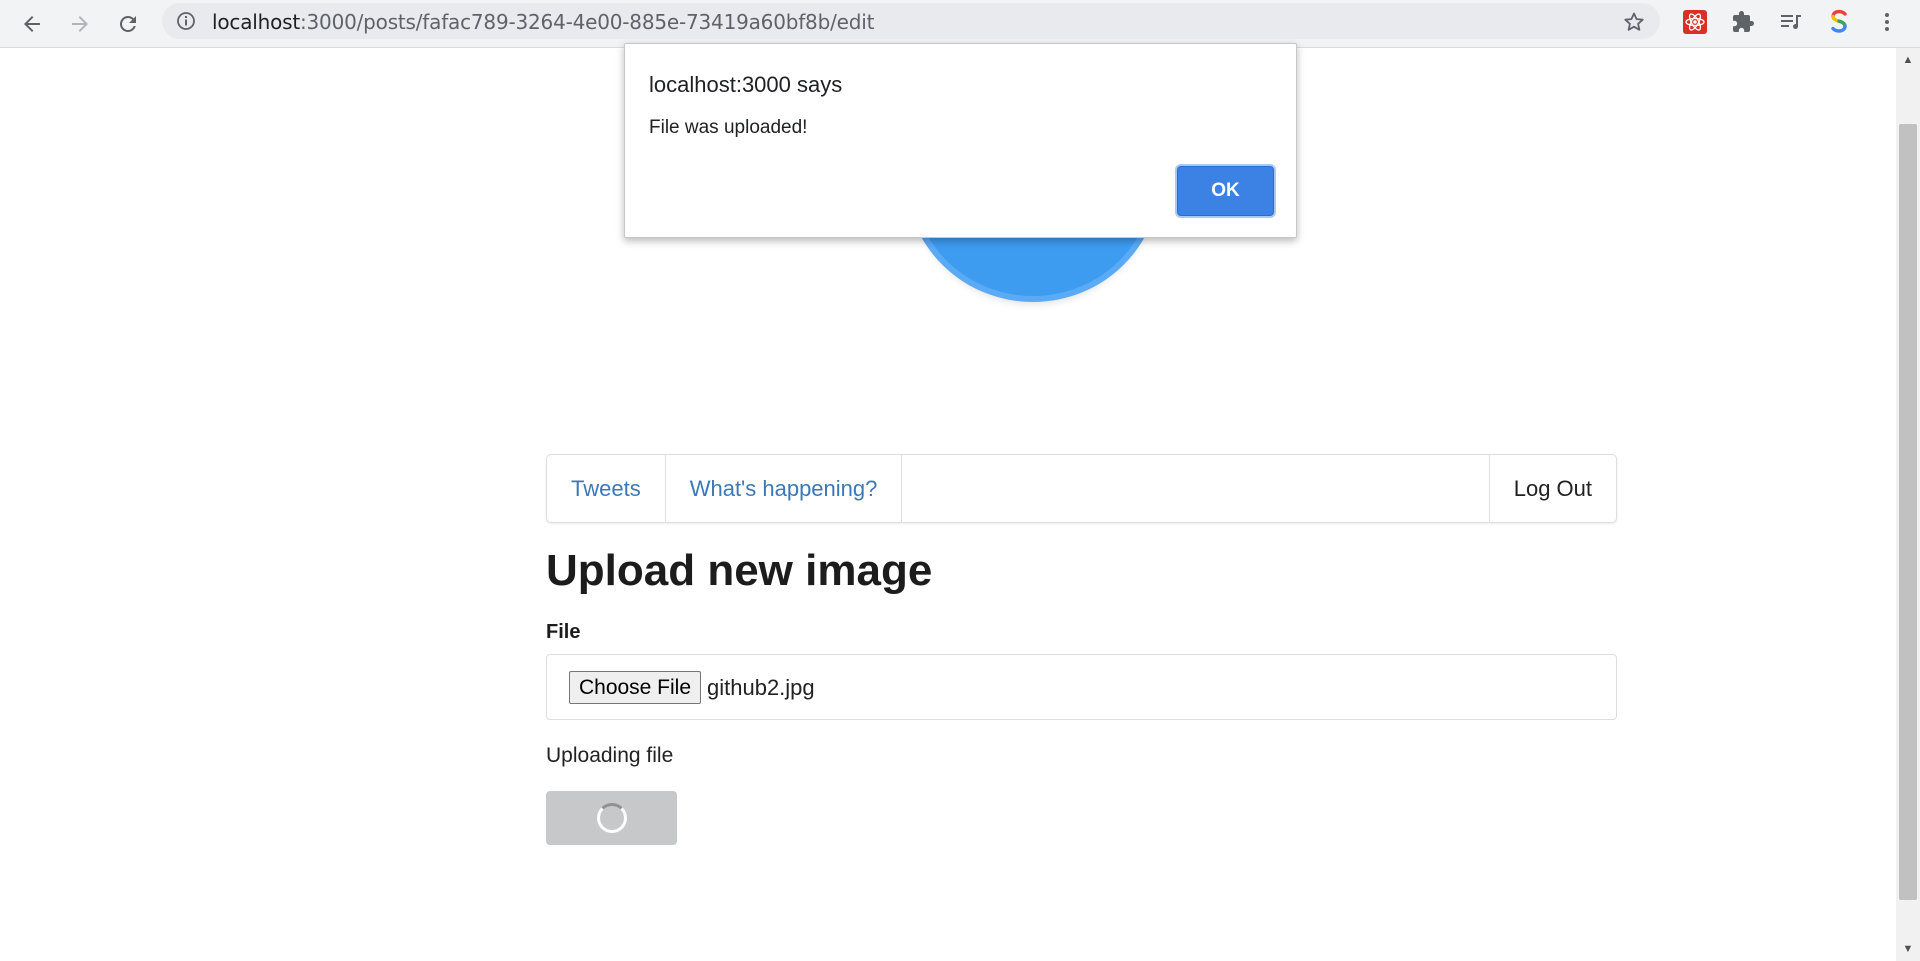 This screenshot has width=1920, height=961. What do you see at coordinates (784, 488) in the screenshot?
I see `nav-whats-happening-link: What's happening?` at bounding box center [784, 488].